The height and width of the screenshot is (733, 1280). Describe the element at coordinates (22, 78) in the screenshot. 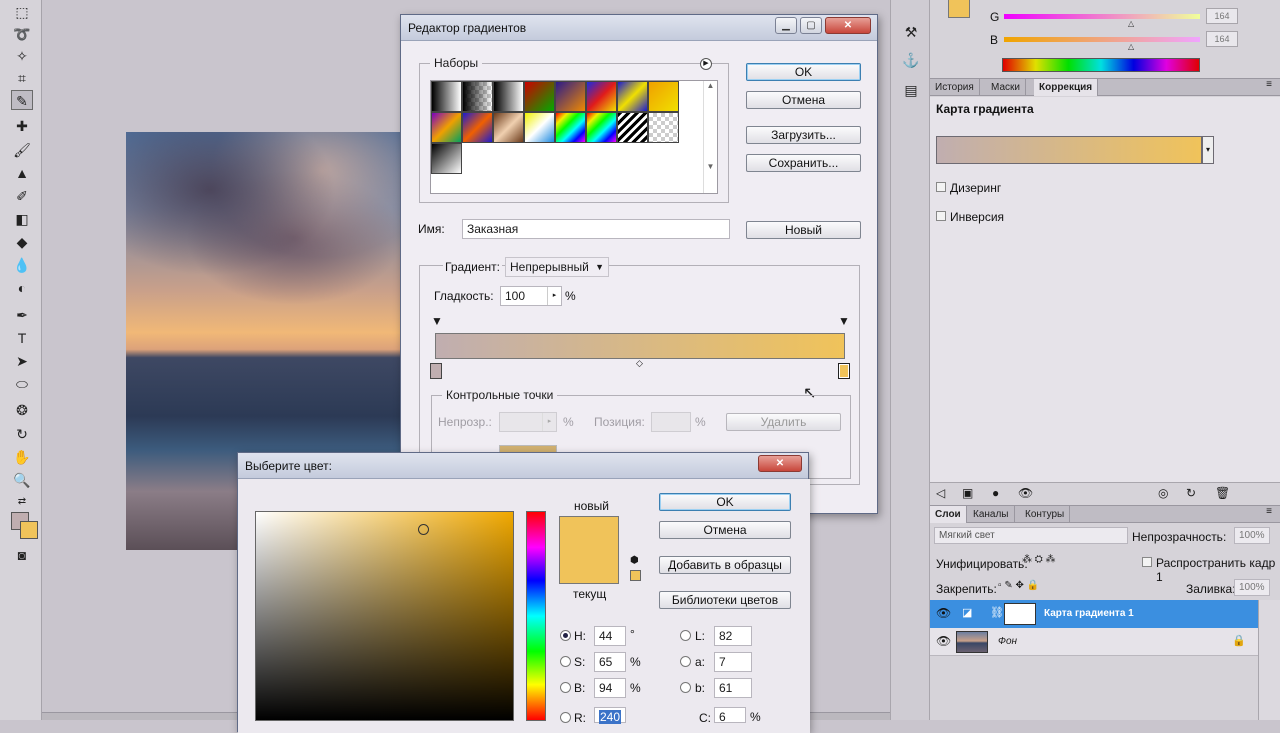

I see `crop-tool-icon: ⌗` at that location.